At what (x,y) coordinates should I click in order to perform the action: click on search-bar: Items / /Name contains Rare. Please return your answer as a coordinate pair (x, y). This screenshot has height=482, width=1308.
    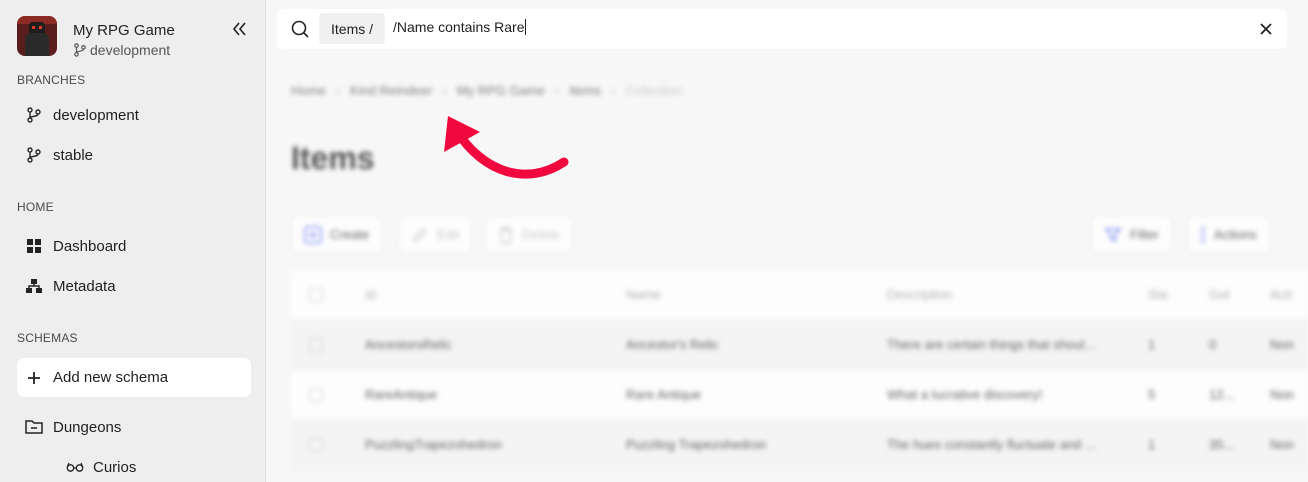
    Looking at the image, I should click on (782, 29).